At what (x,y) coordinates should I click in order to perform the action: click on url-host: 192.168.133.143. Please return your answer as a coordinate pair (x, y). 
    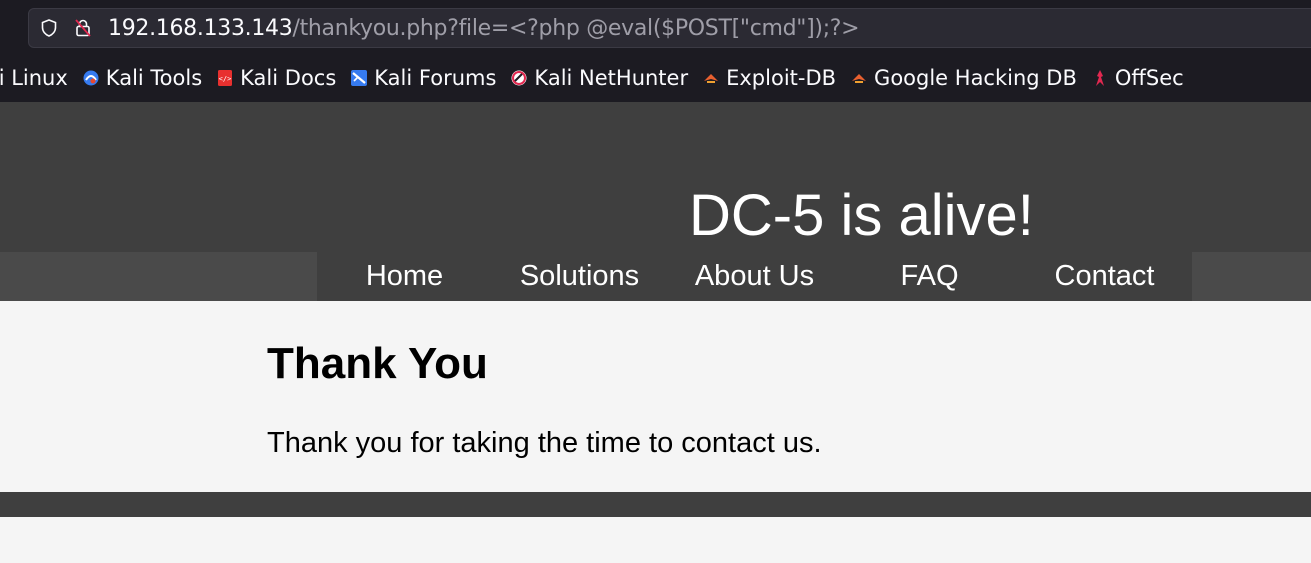
    Looking at the image, I should click on (200, 28).